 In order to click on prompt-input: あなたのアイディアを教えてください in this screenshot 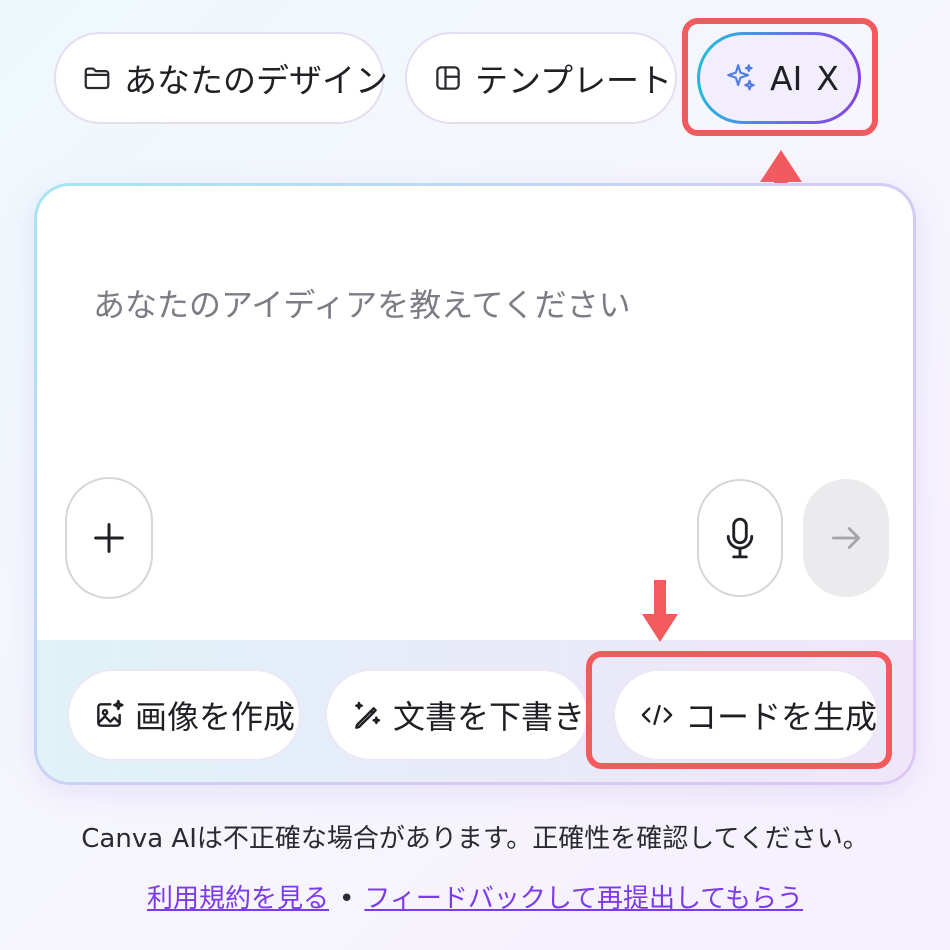, I will do `click(362, 303)`.